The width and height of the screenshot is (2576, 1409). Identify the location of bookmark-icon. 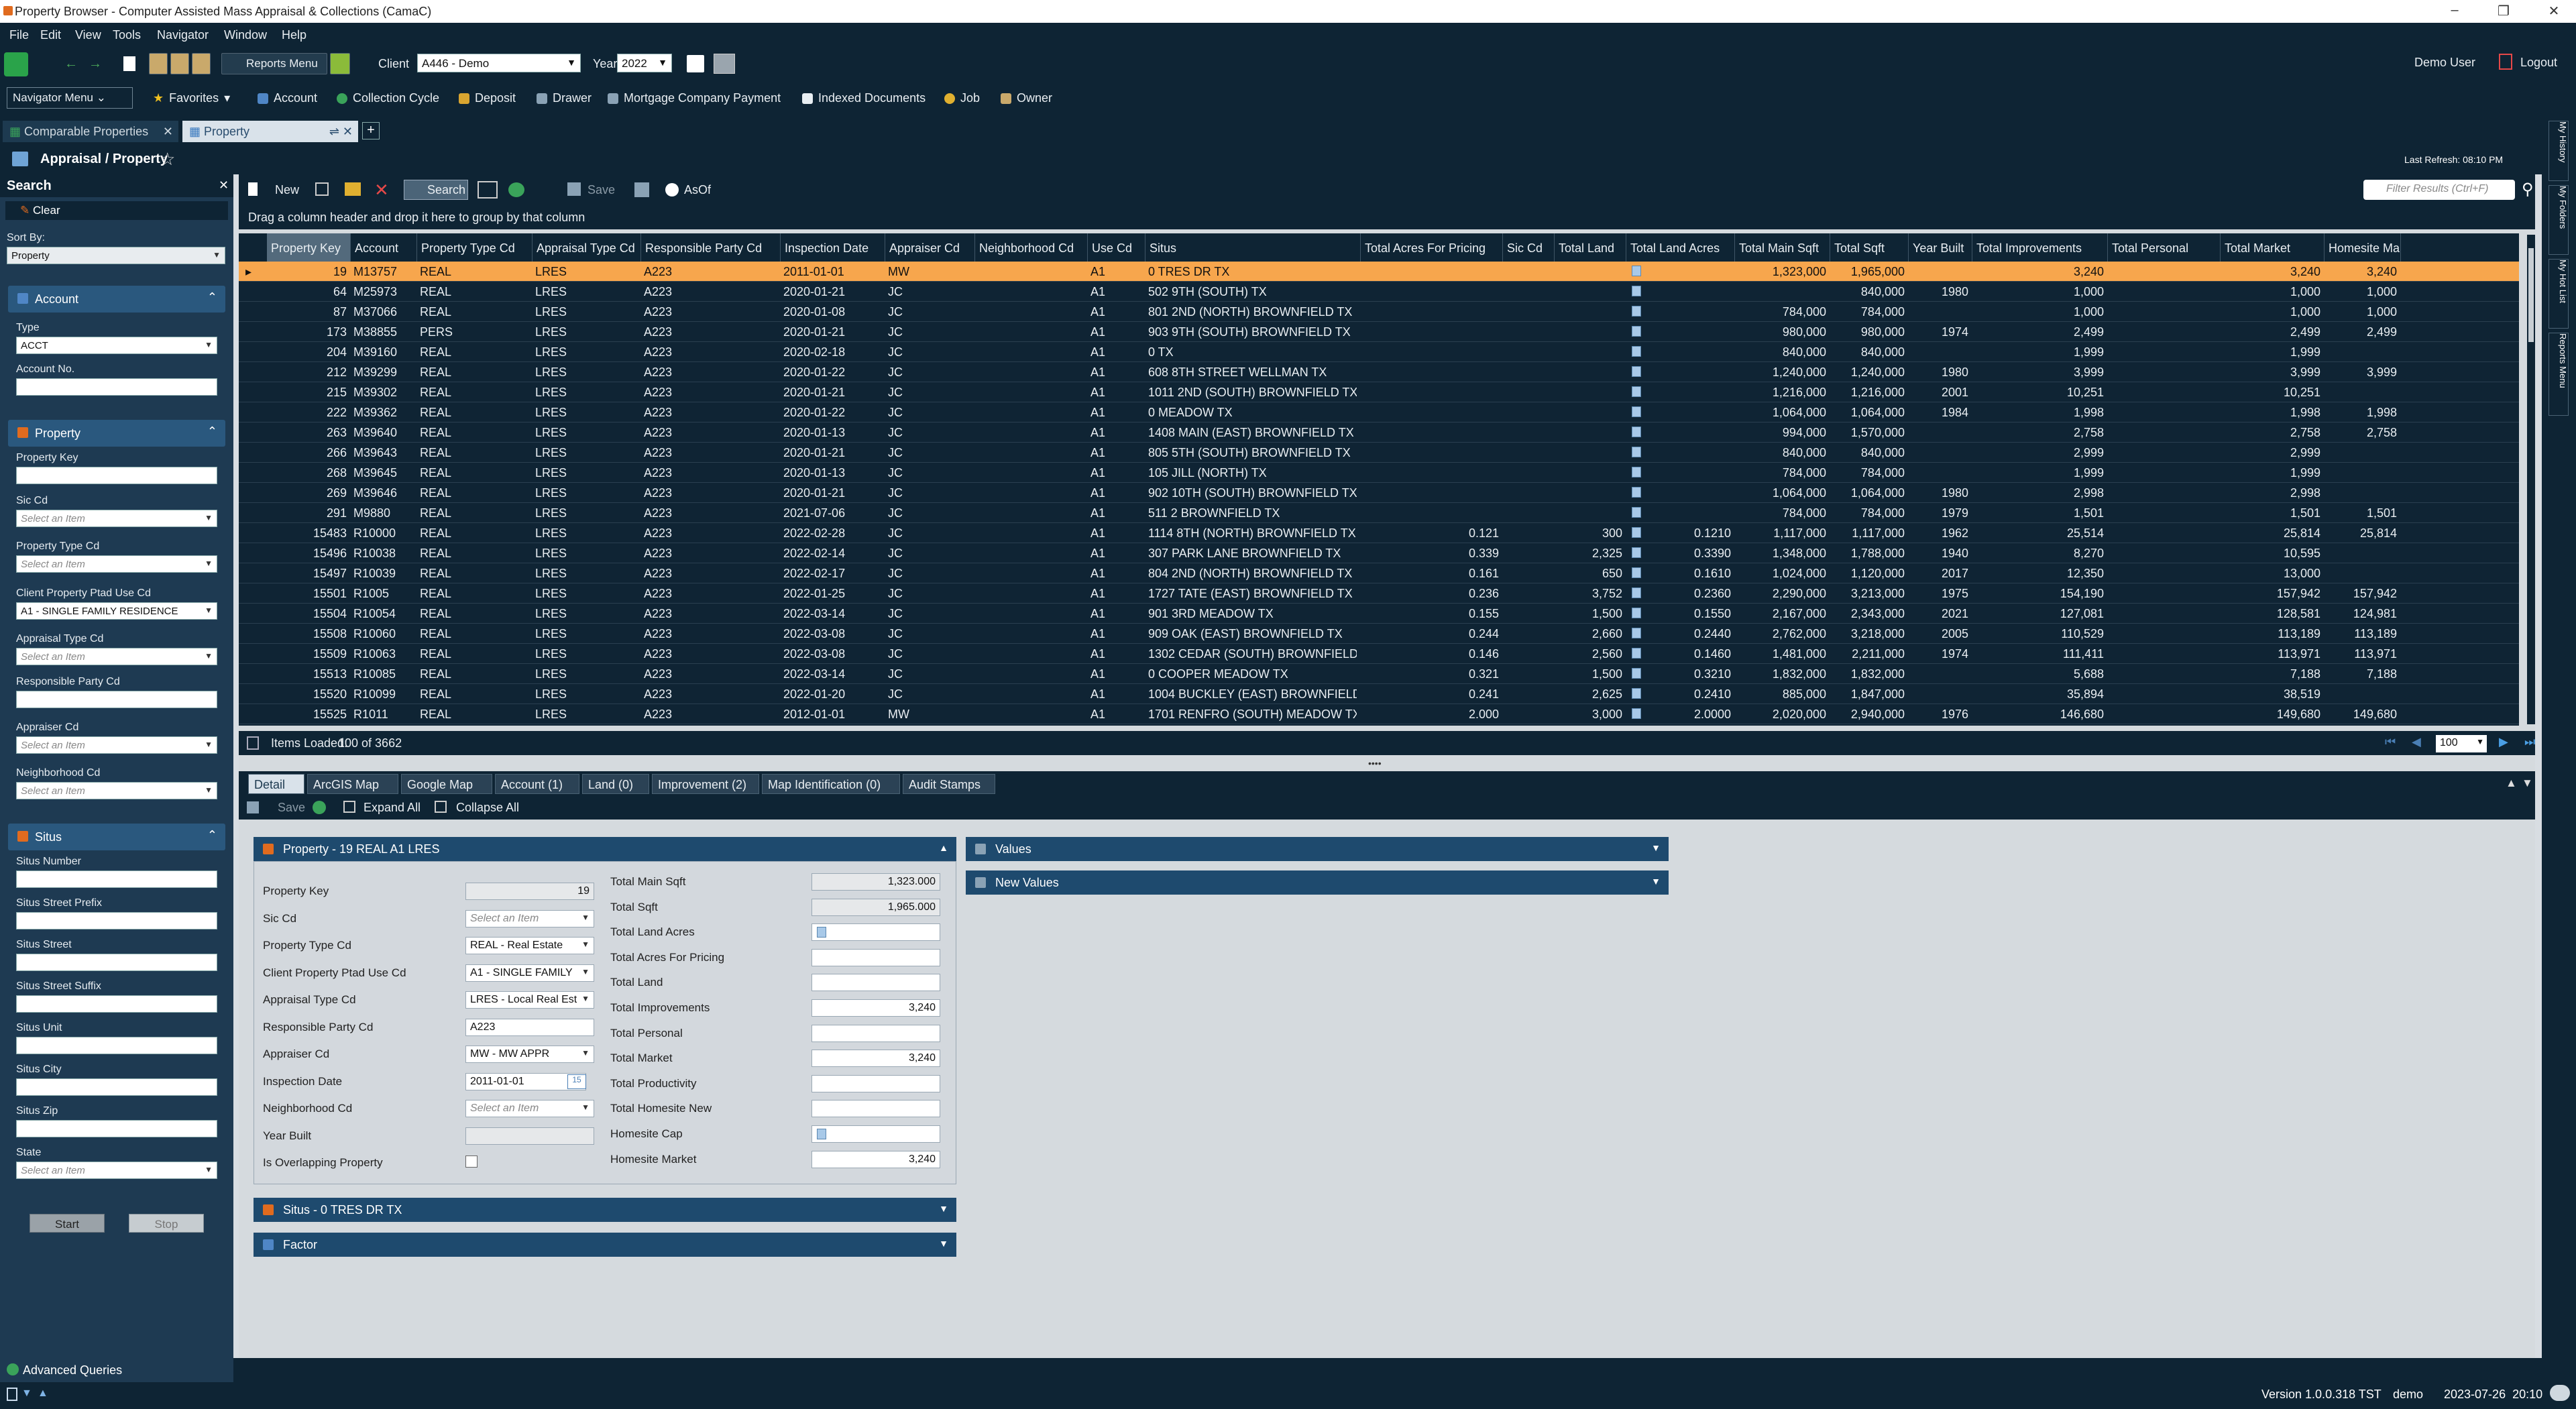
(695, 63).